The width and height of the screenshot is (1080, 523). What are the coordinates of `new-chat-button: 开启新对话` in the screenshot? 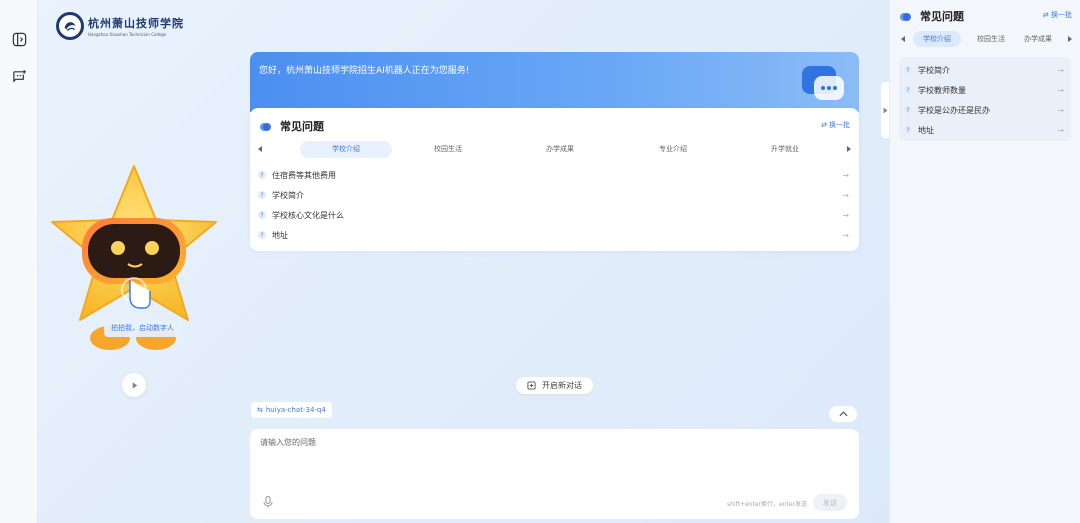 It's located at (554, 385).